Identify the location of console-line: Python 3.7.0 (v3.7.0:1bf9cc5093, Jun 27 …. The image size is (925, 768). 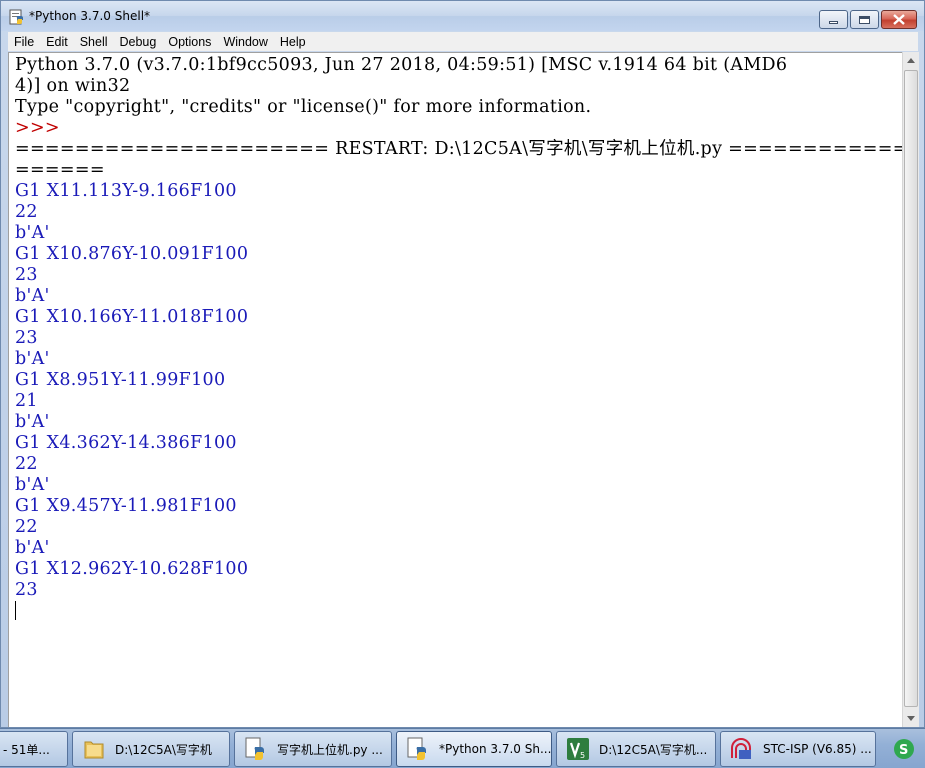
(401, 65).